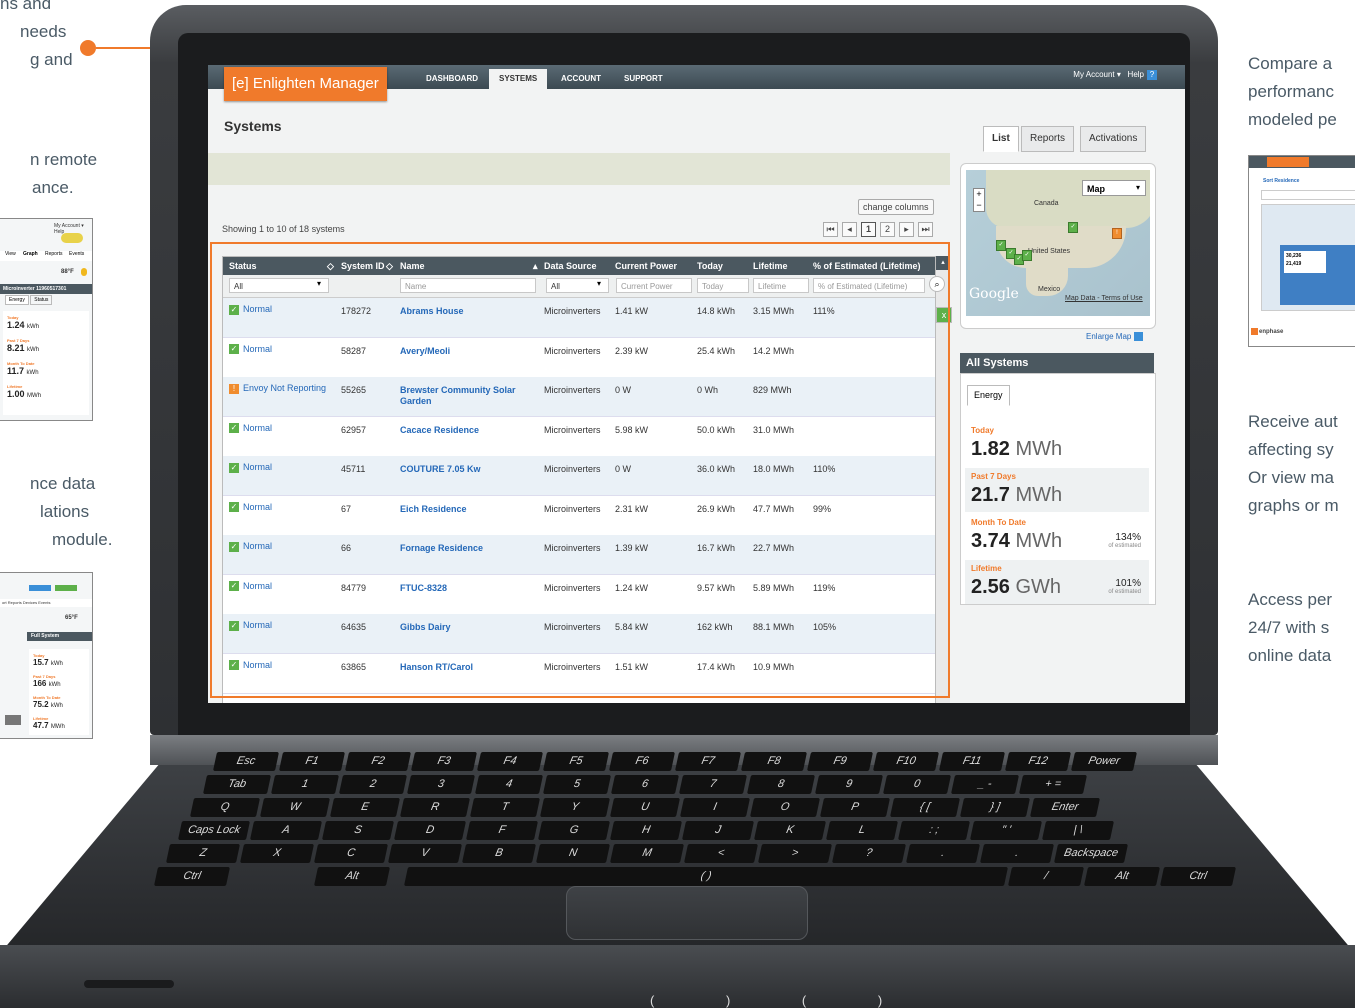  Describe the element at coordinates (203, 853) in the screenshot. I see `keyboard-key: Z` at that location.